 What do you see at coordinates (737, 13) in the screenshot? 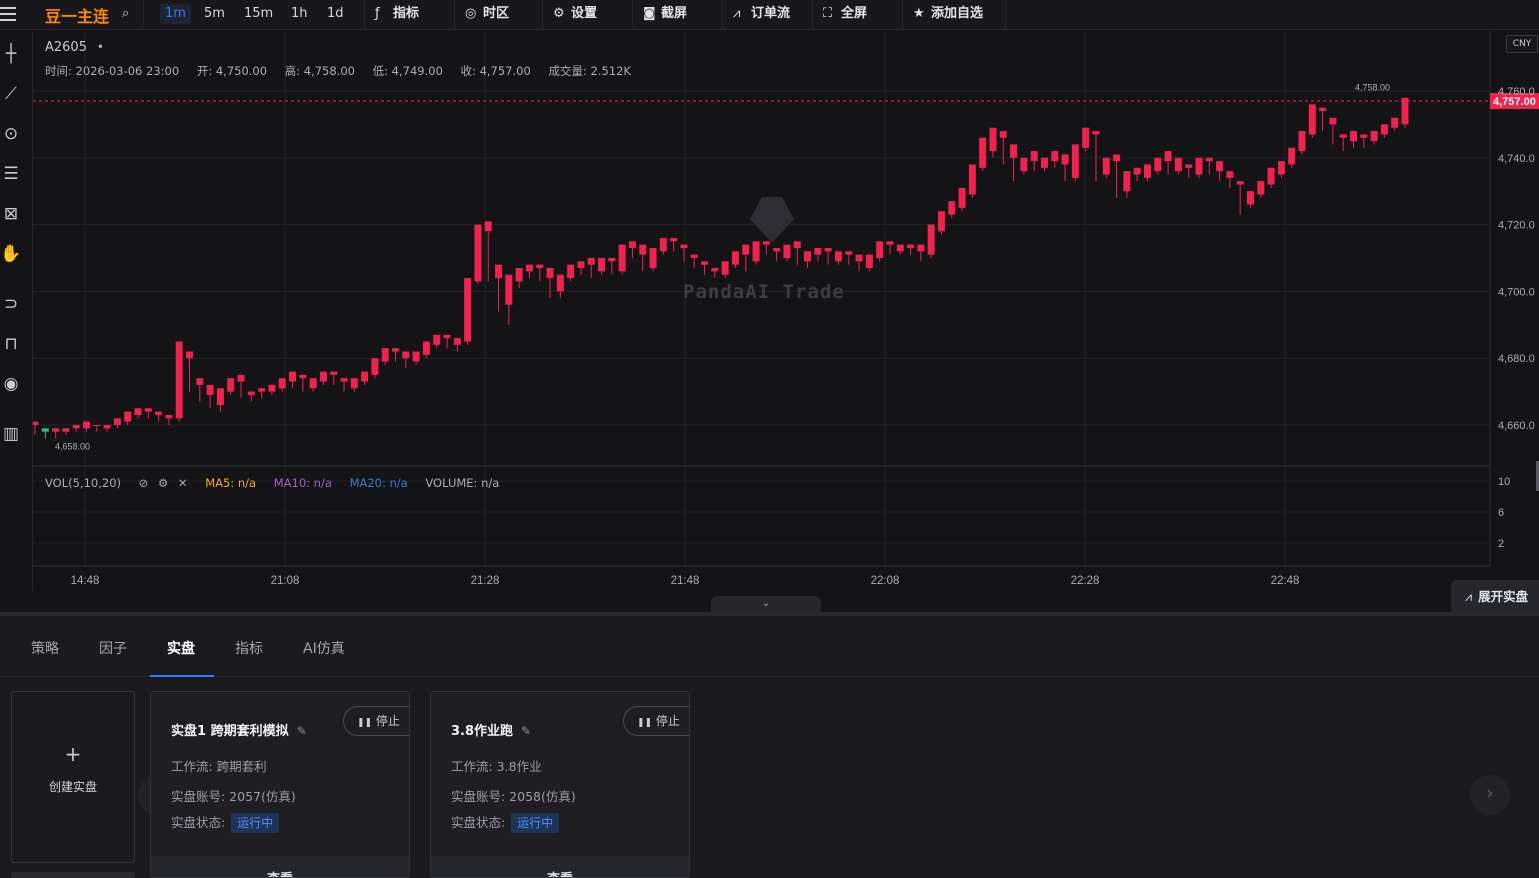
I see `chart-bars-icon: ⩘` at bounding box center [737, 13].